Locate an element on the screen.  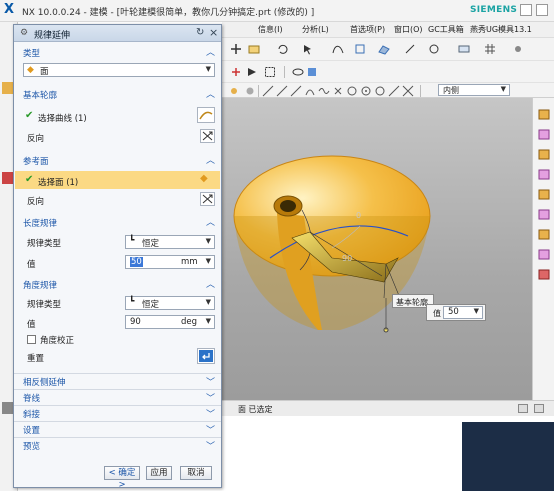
value-callout-input: 50 ▼ is located at coordinates (463, 312).